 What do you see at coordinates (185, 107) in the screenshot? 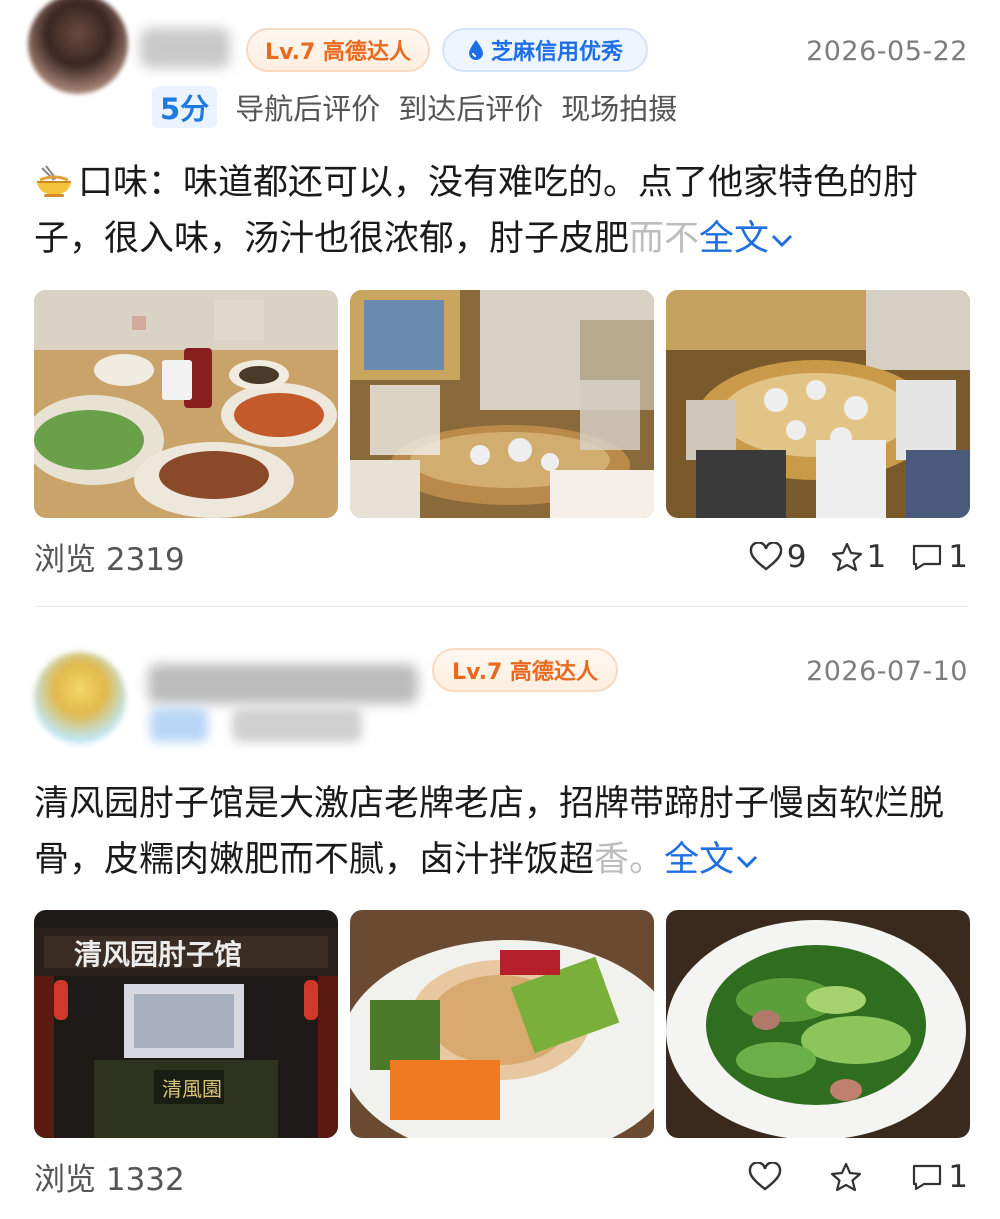
I see `score-badge: 5分` at bounding box center [185, 107].